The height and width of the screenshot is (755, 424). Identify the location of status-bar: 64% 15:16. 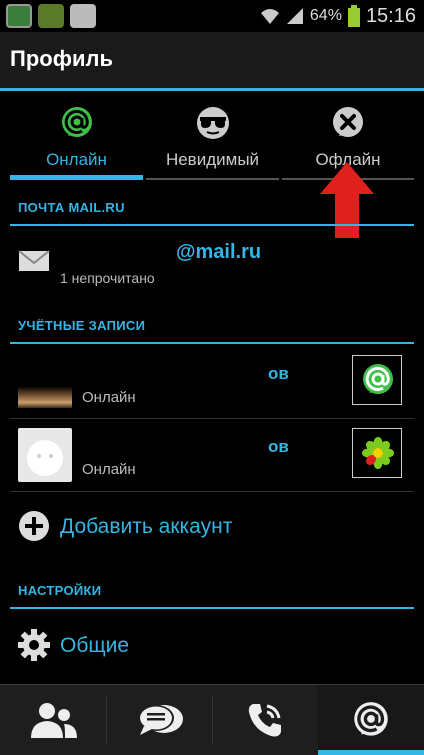
(212, 16).